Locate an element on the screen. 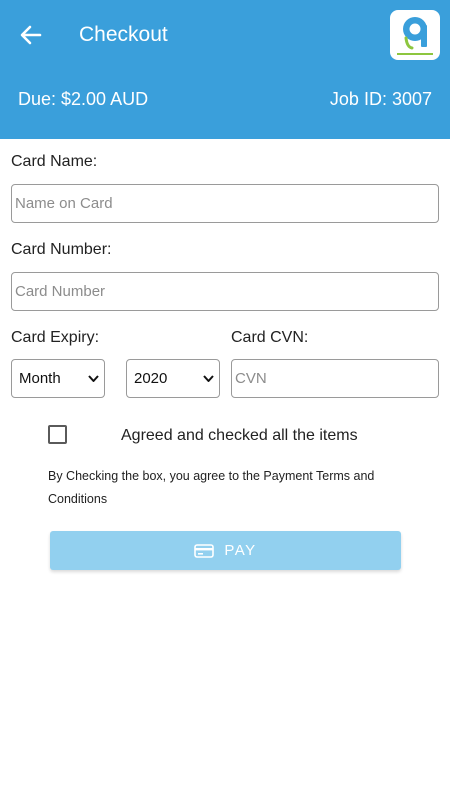 This screenshot has height=800, width=450. expiry-month-value: Month is located at coordinates (40, 378).